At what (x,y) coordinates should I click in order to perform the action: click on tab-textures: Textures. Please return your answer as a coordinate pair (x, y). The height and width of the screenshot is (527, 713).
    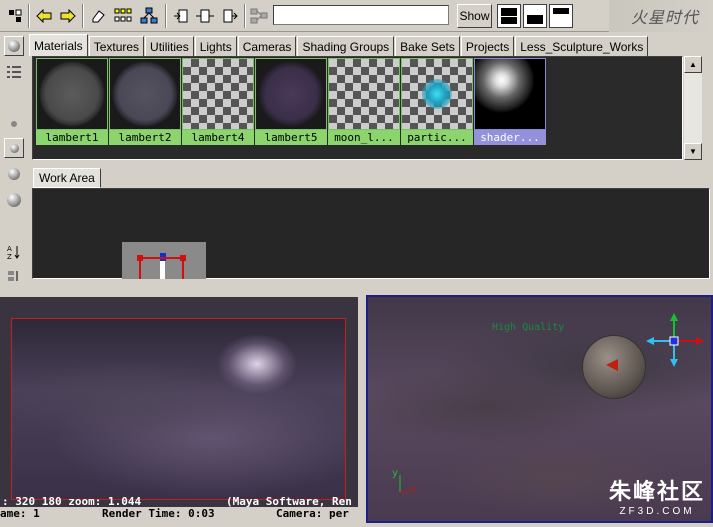
    Looking at the image, I should click on (116, 46).